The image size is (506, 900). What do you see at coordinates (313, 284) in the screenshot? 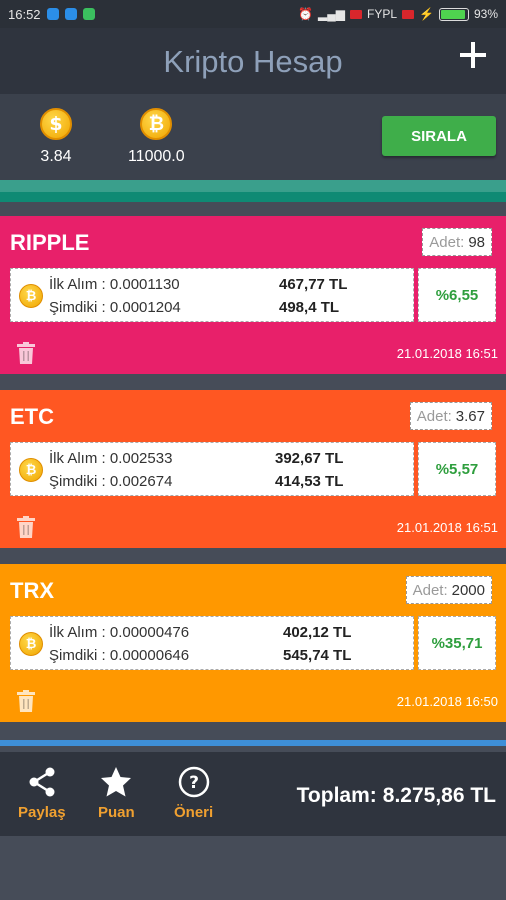
I see `first-buy-tl: 467,77 TL` at bounding box center [313, 284].